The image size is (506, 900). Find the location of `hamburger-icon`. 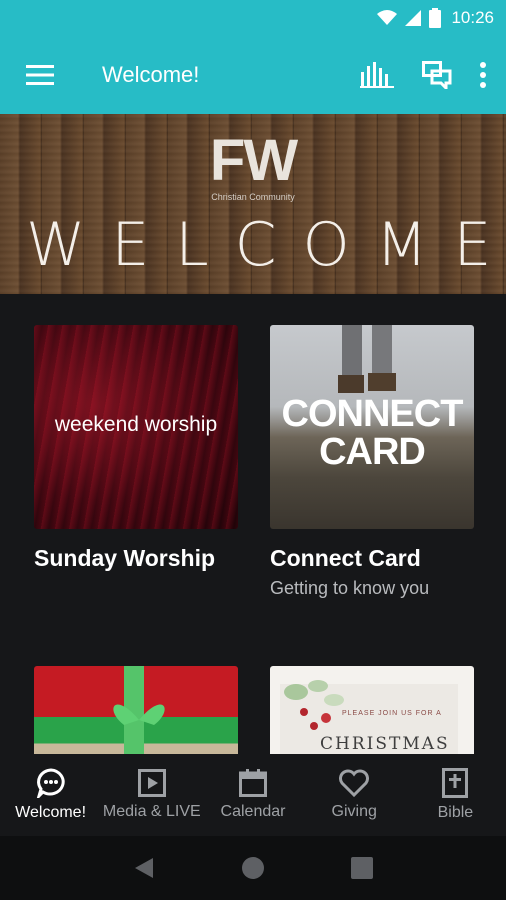

hamburger-icon is located at coordinates (40, 75).